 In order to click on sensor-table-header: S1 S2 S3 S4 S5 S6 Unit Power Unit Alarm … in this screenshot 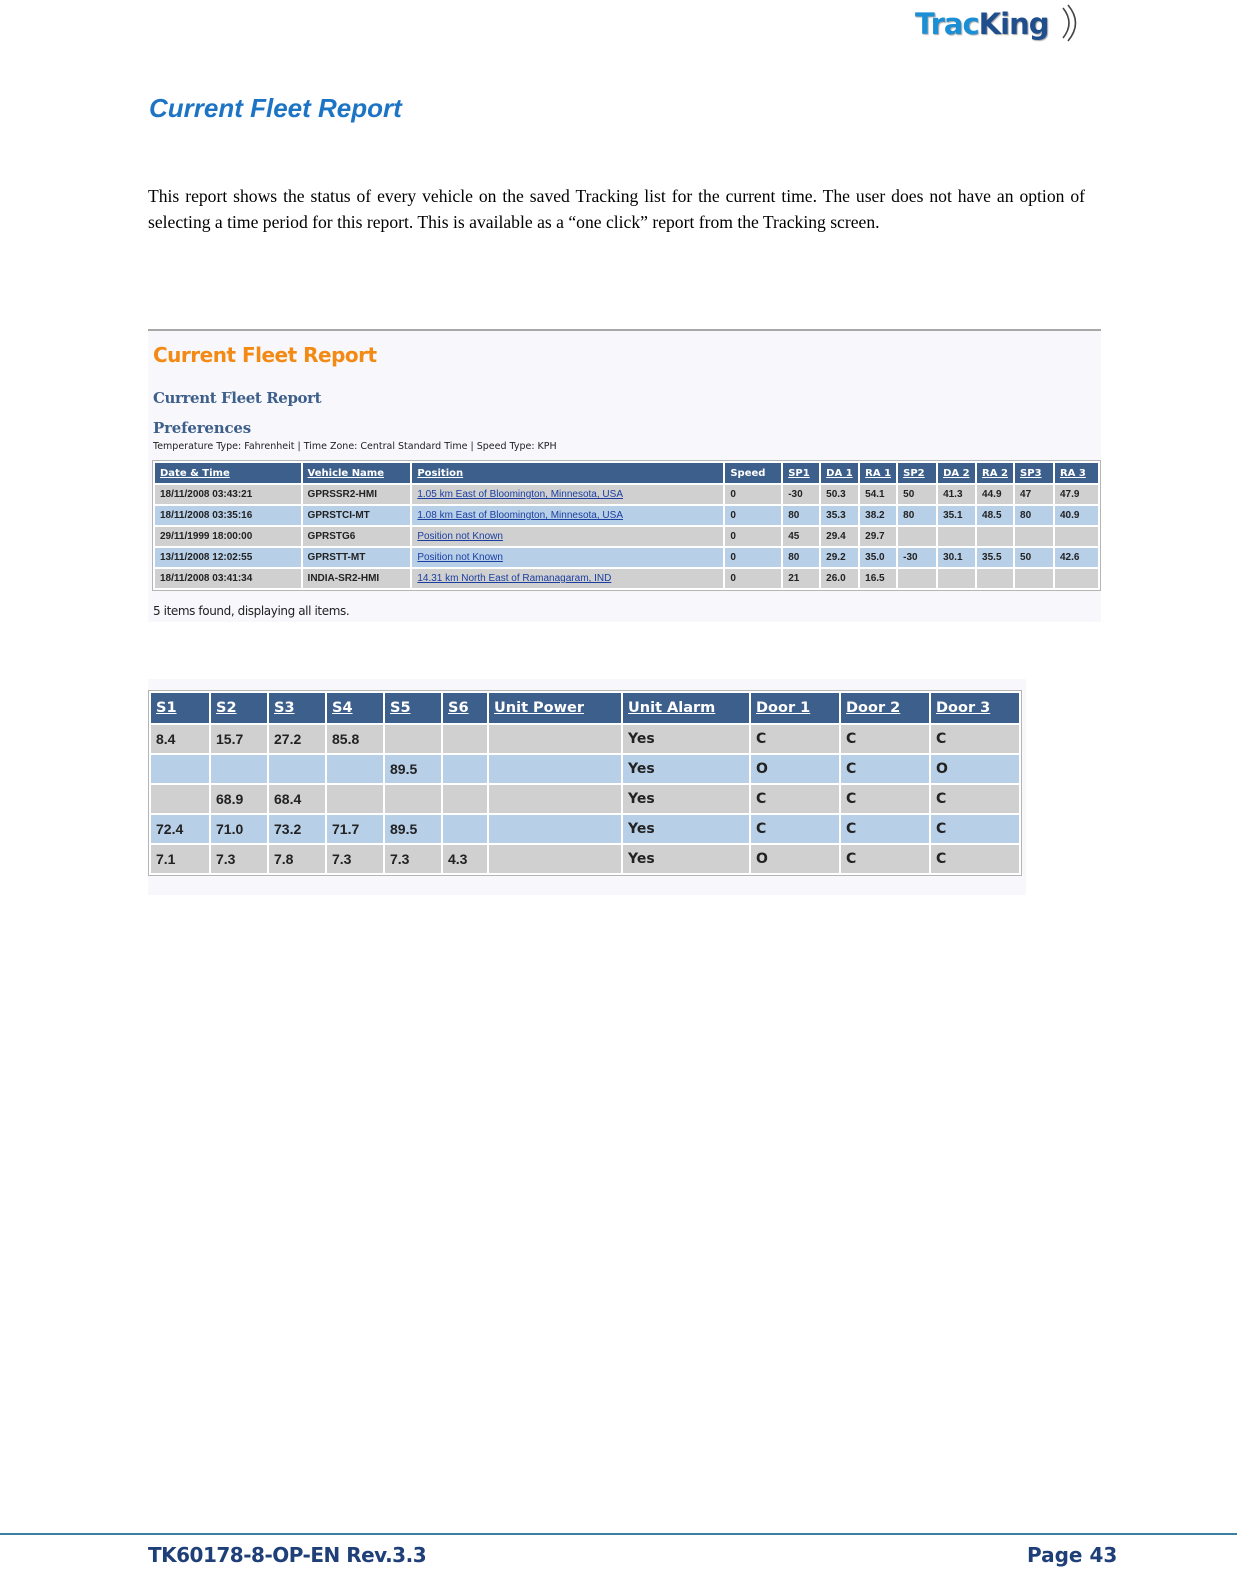, I will do `click(585, 708)`.